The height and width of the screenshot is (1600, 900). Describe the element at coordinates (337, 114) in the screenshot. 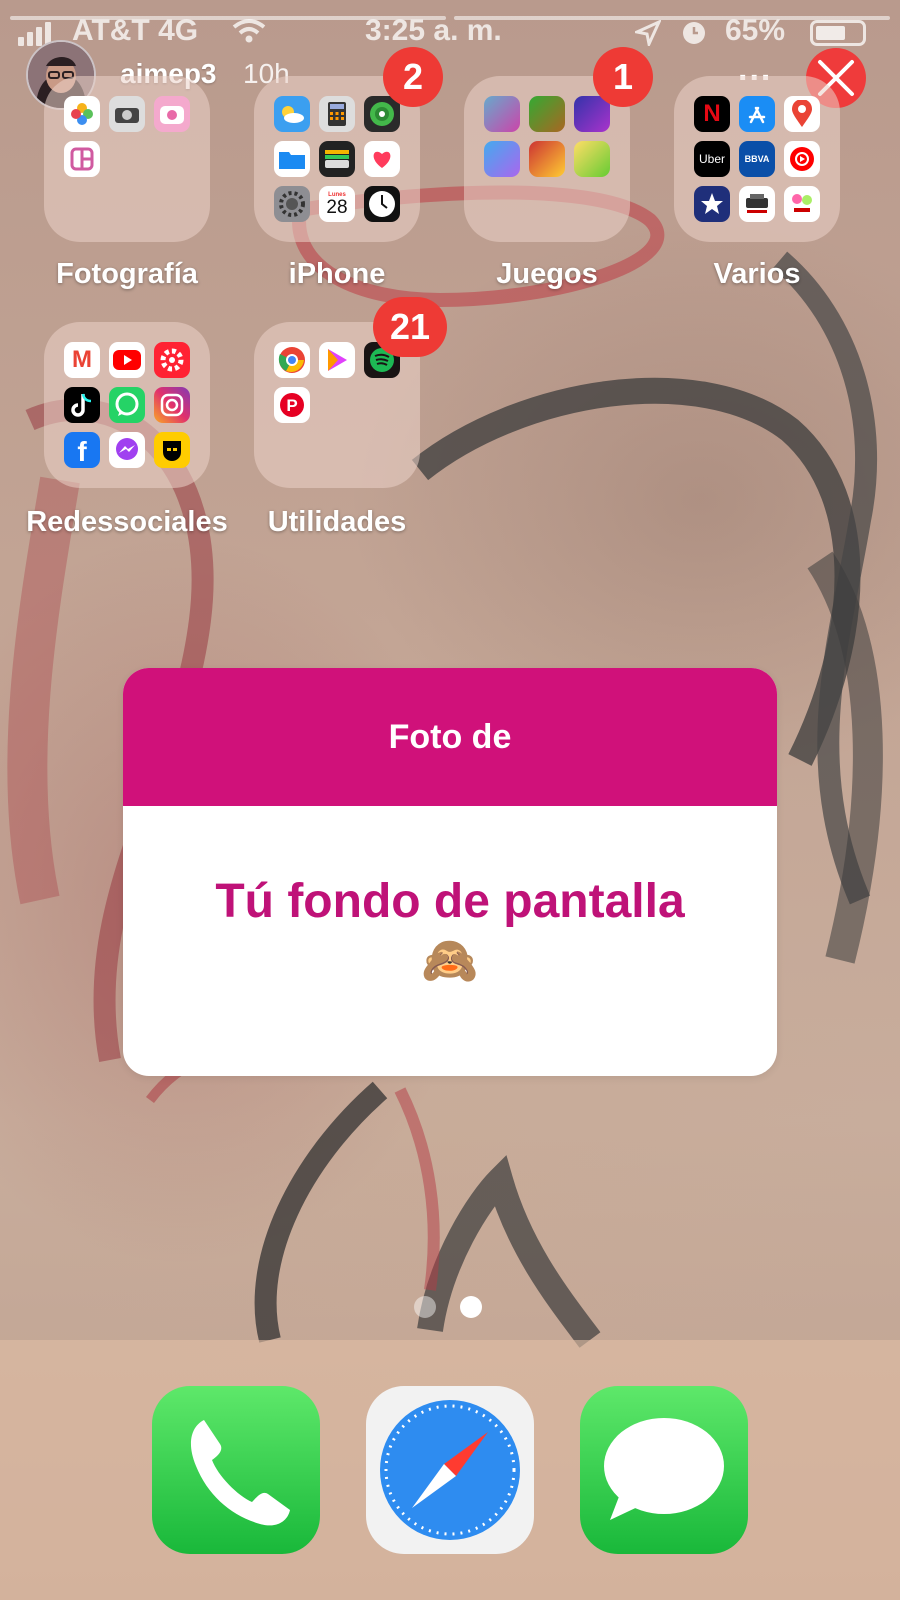

I see `calculator-icon` at that location.